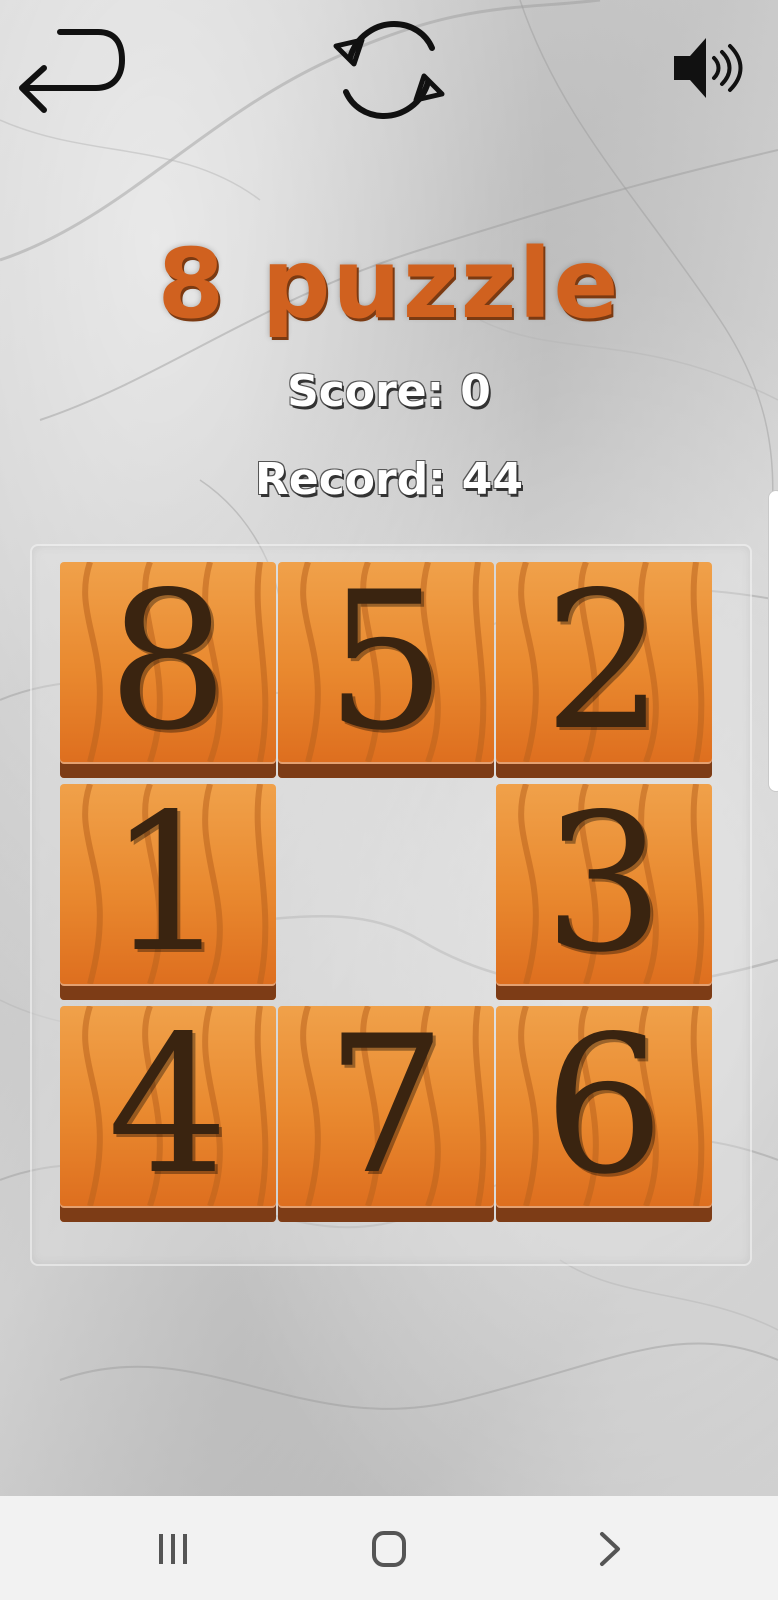  Describe the element at coordinates (609, 1549) in the screenshot. I see `back-chevron-icon` at that location.